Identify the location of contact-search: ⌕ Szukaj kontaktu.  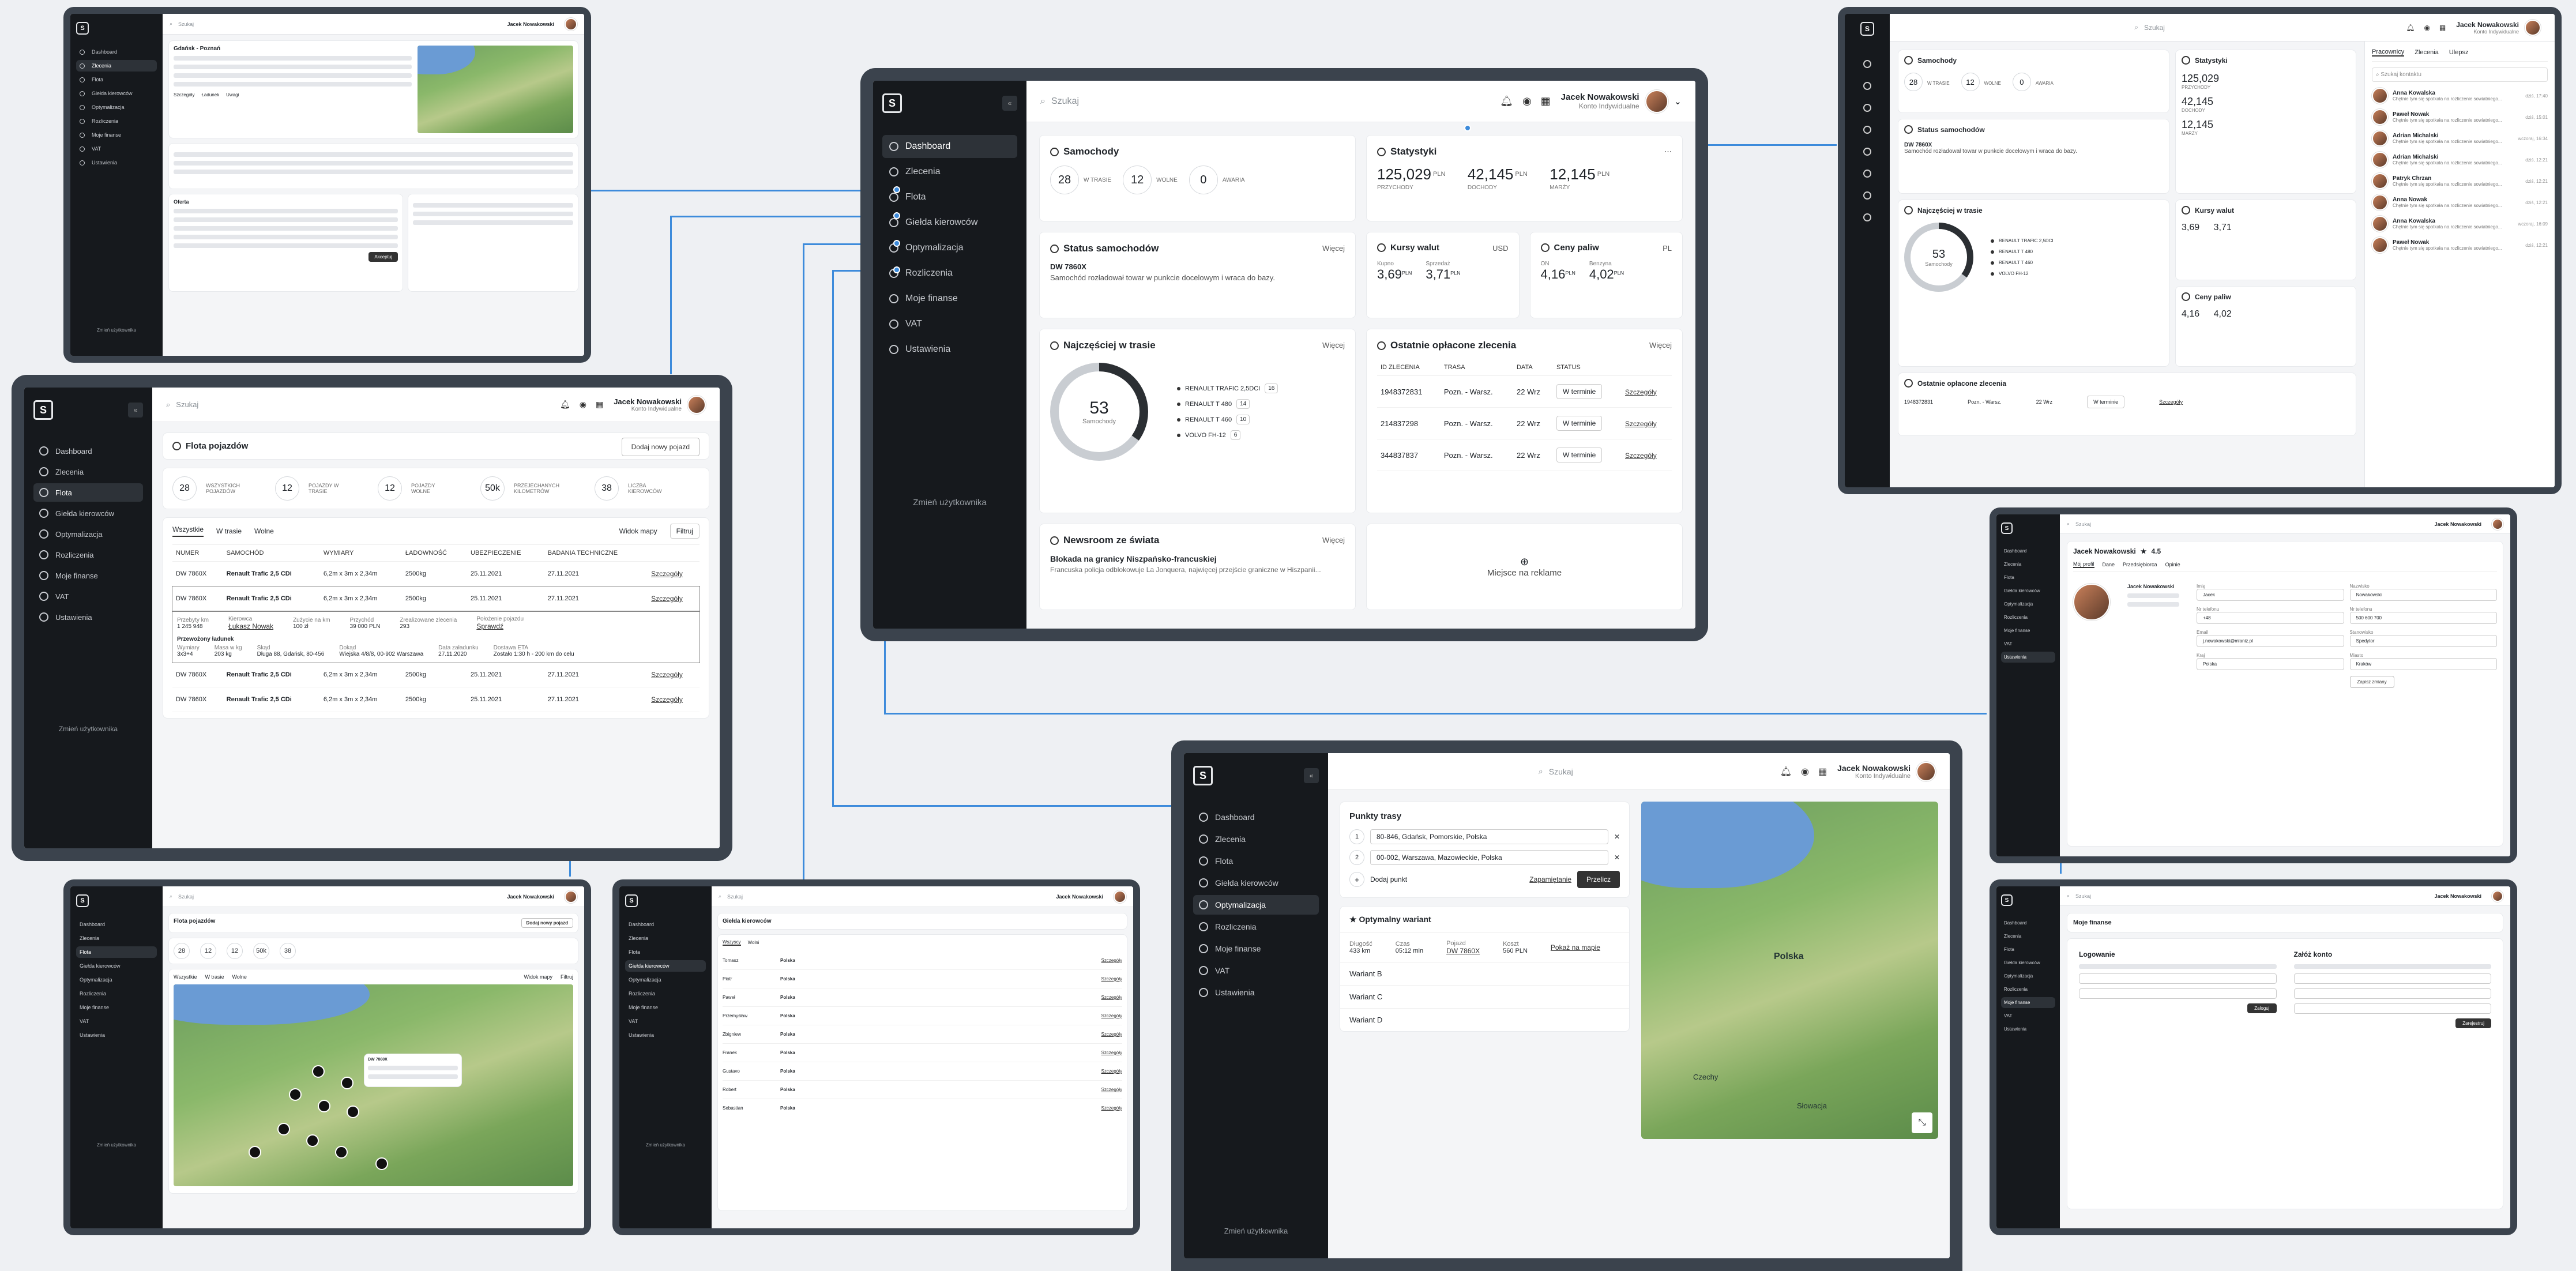
(2460, 74).